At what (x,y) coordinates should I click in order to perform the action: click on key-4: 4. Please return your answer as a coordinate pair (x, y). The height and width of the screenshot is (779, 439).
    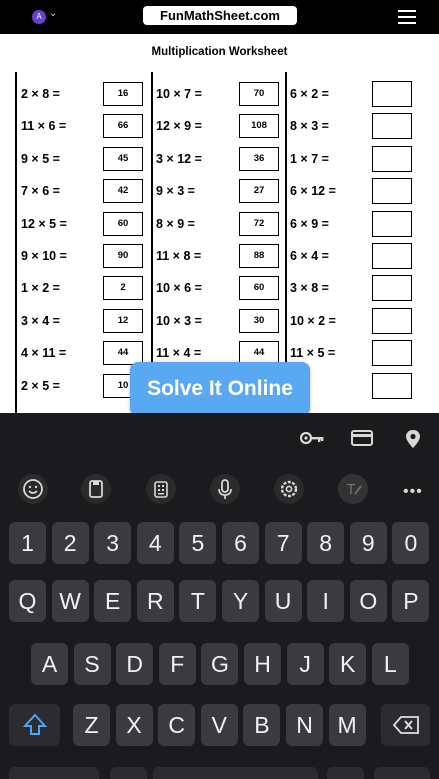
    Looking at the image, I should click on (155, 543).